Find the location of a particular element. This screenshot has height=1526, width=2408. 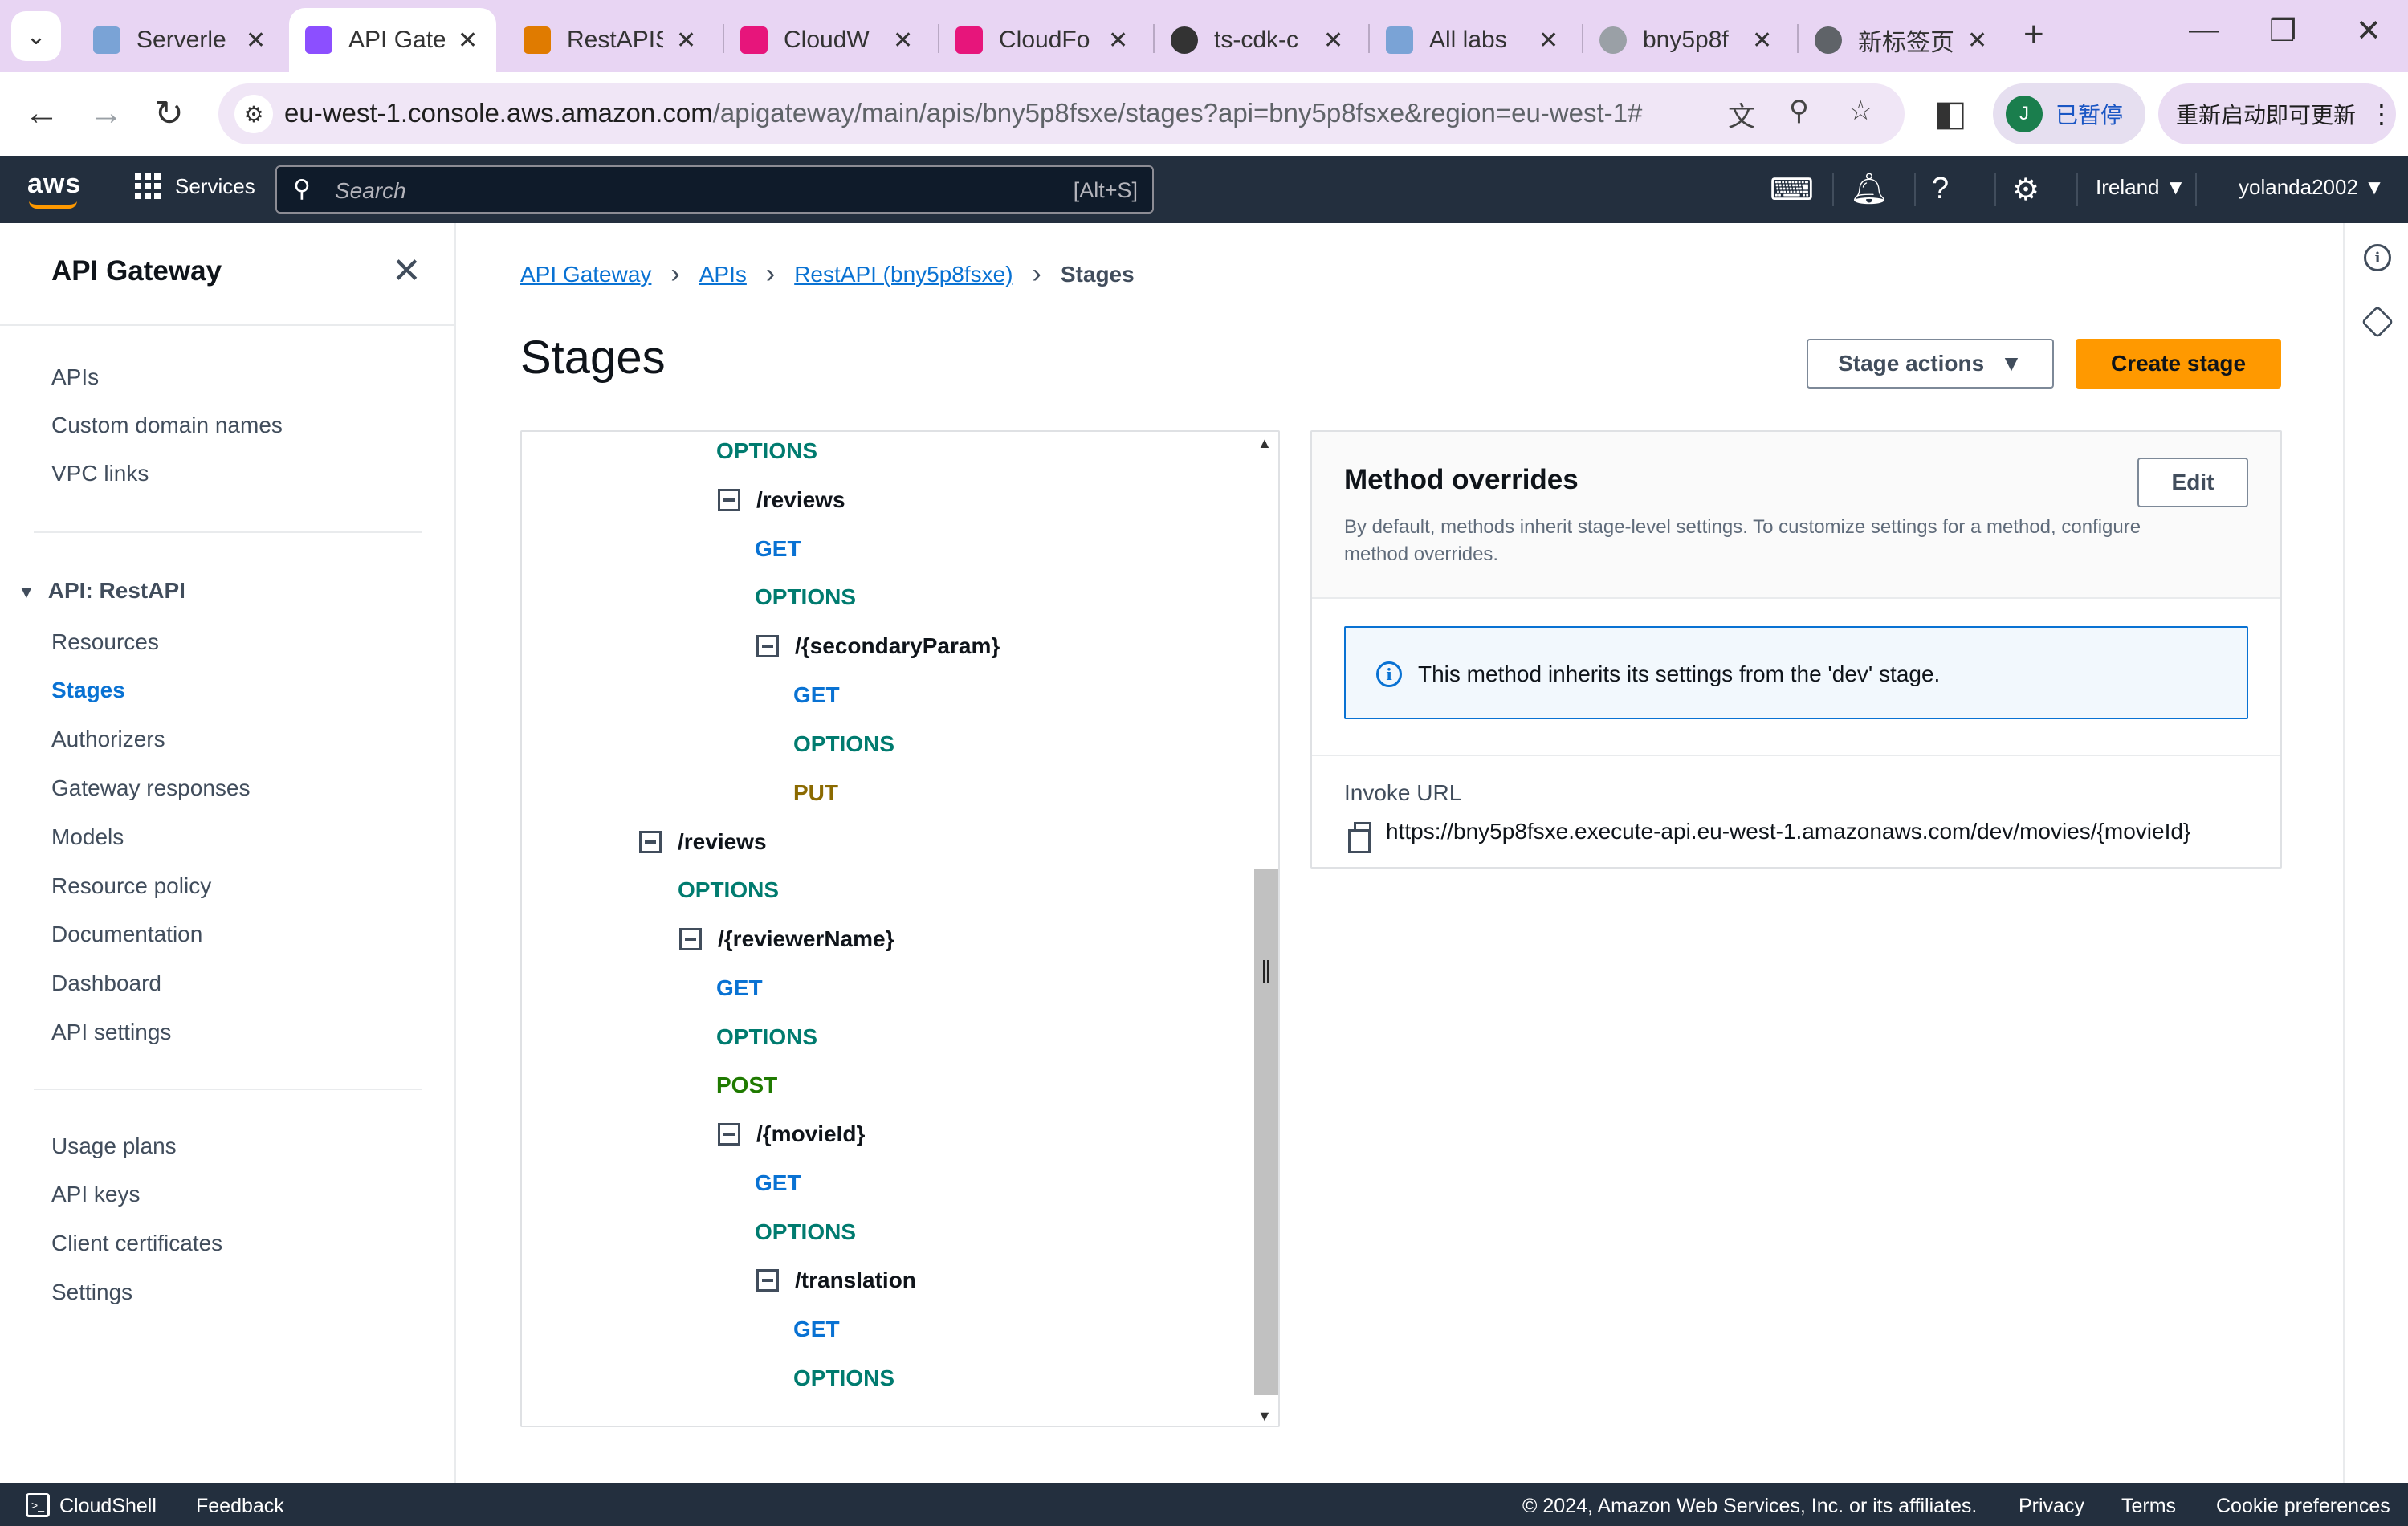

account-menu: yolanda2002 ▼ is located at coordinates (2312, 187).